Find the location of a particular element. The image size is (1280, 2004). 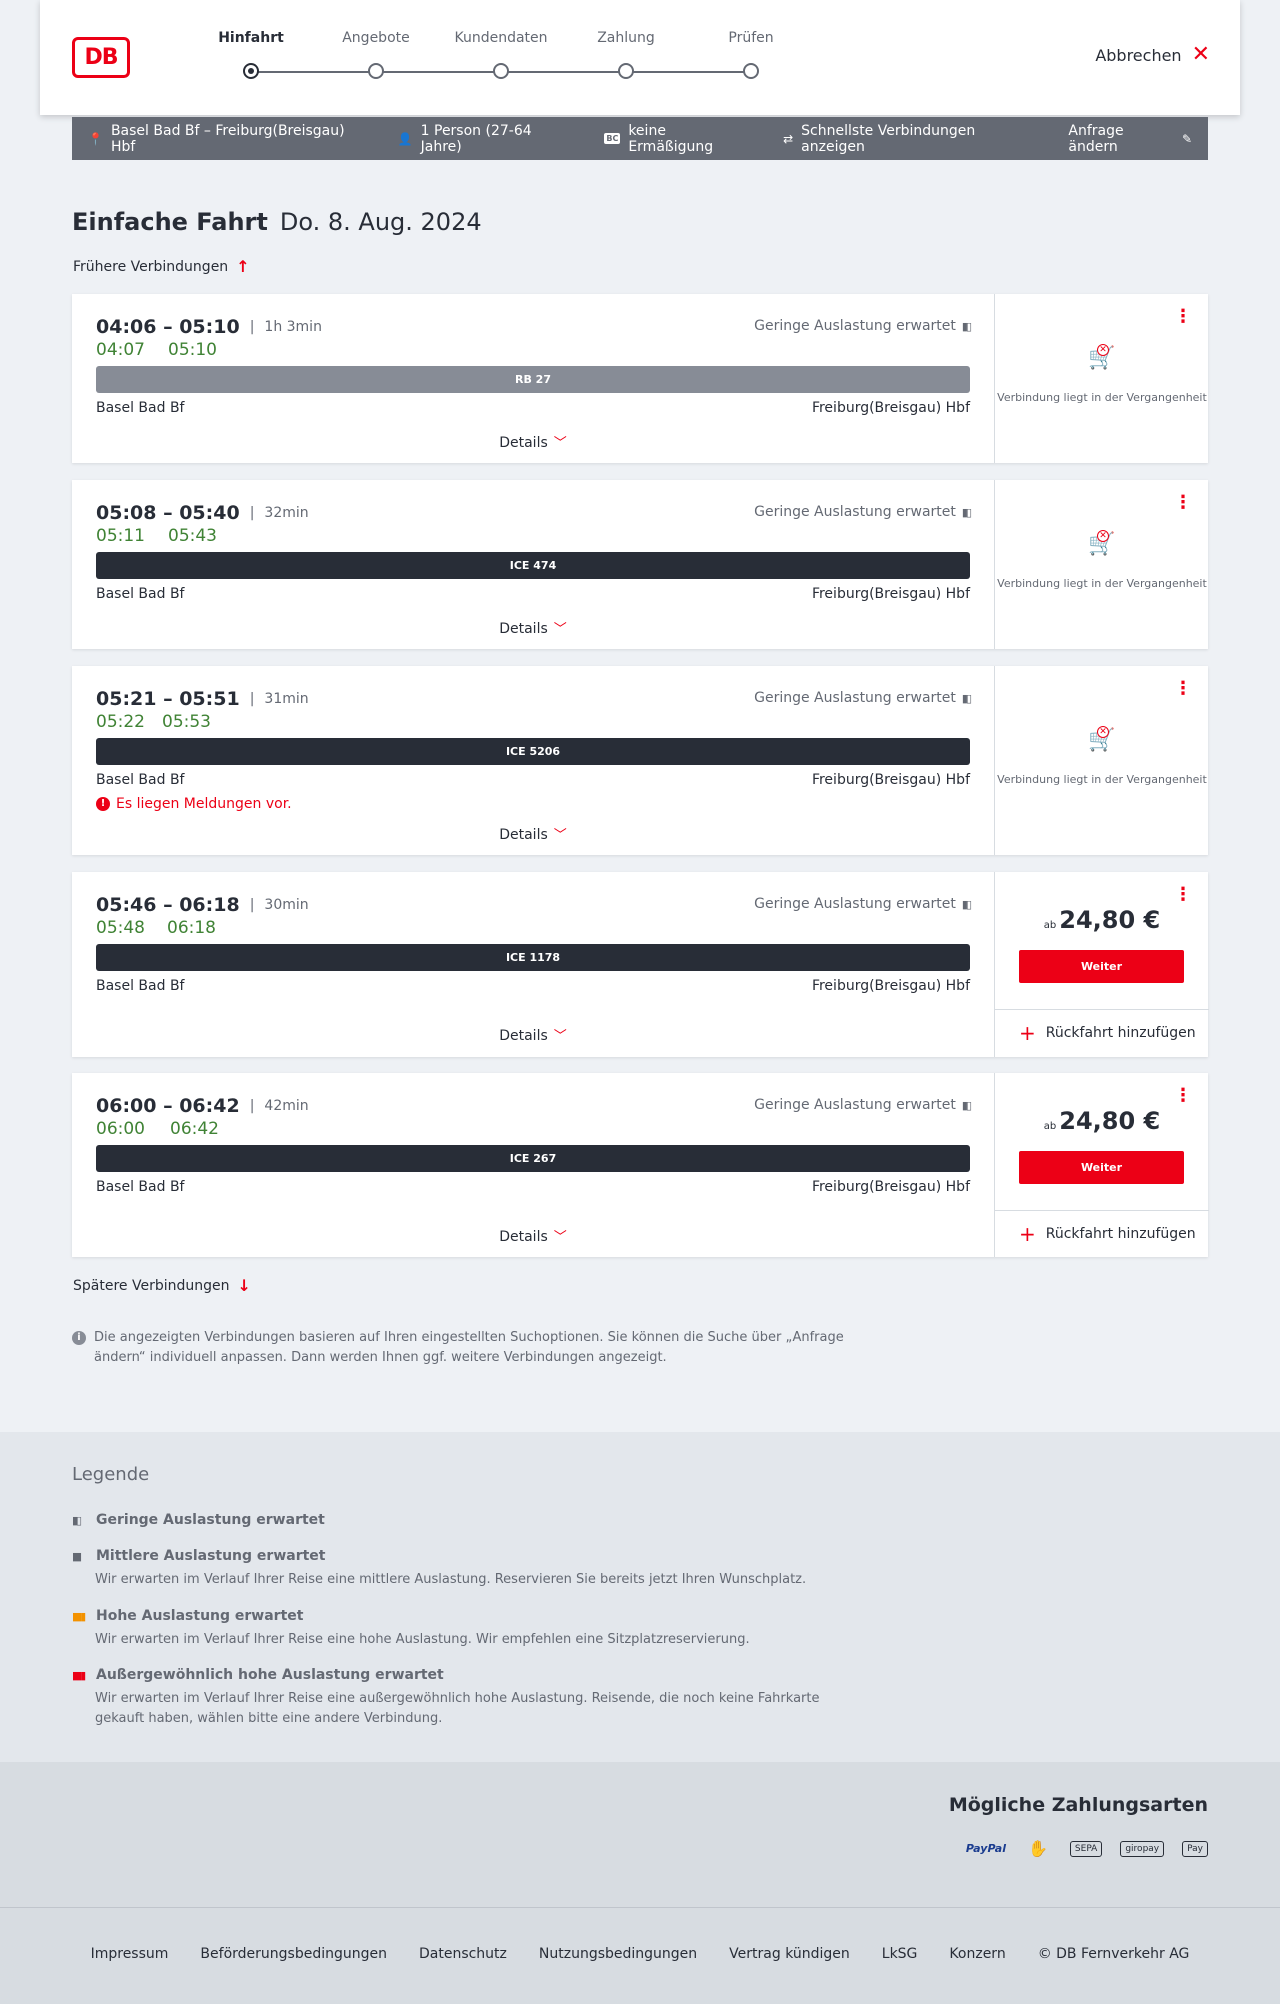

step-angebote: Angebote is located at coordinates (376, 53).